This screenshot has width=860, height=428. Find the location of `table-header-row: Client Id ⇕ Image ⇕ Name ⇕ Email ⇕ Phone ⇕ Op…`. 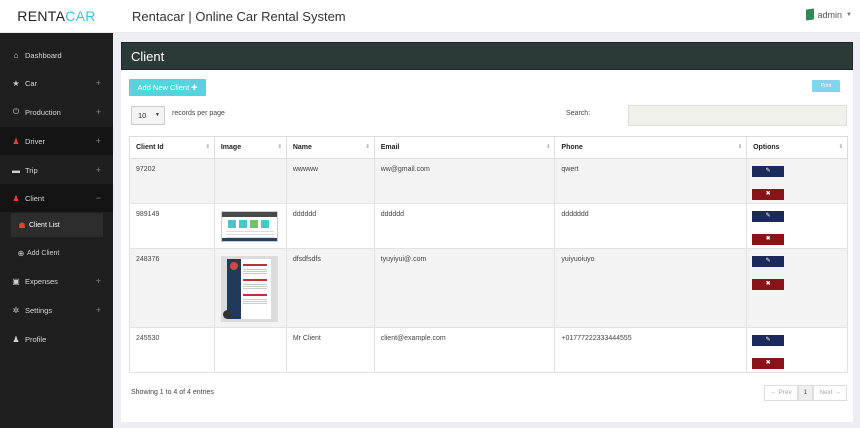

table-header-row: Client Id ⇕ Image ⇕ Name ⇕ Email ⇕ Phone ⇕ Op… is located at coordinates (488, 147).